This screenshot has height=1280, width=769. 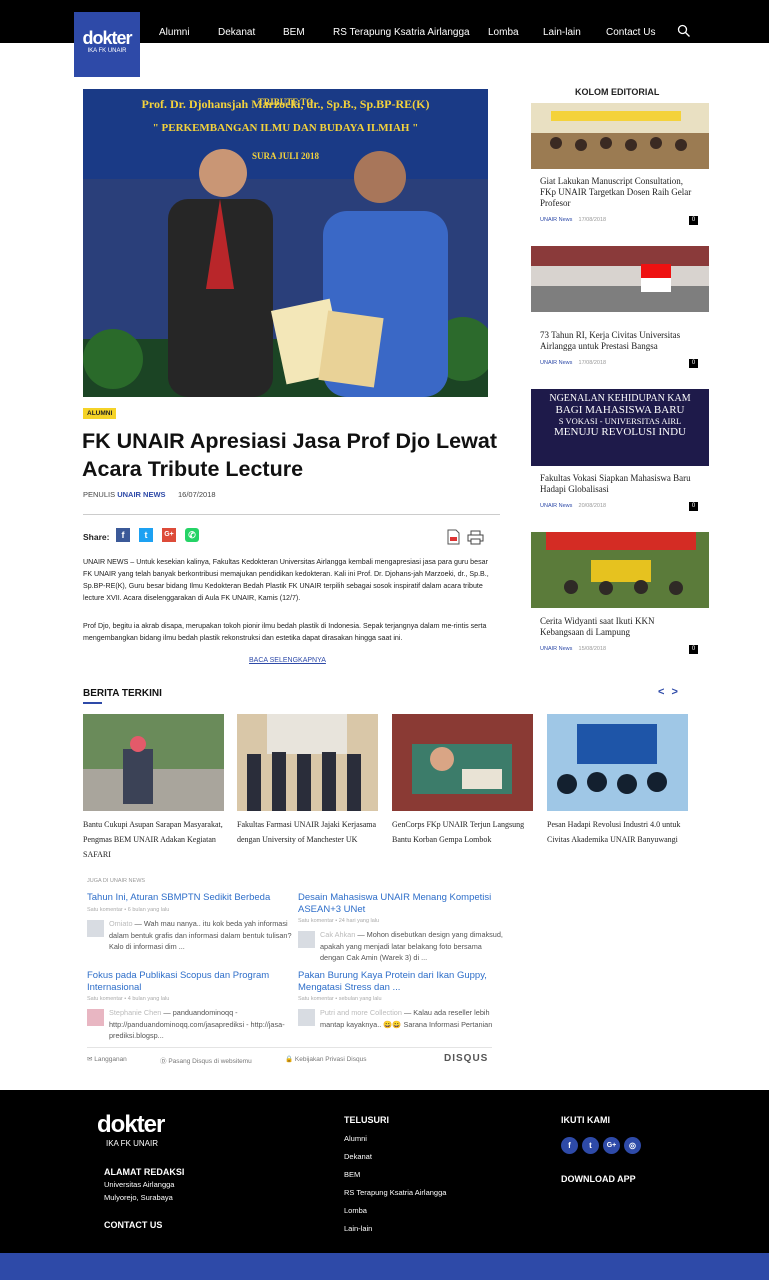 I want to click on carousel-arrows: < >, so click(x=669, y=692).